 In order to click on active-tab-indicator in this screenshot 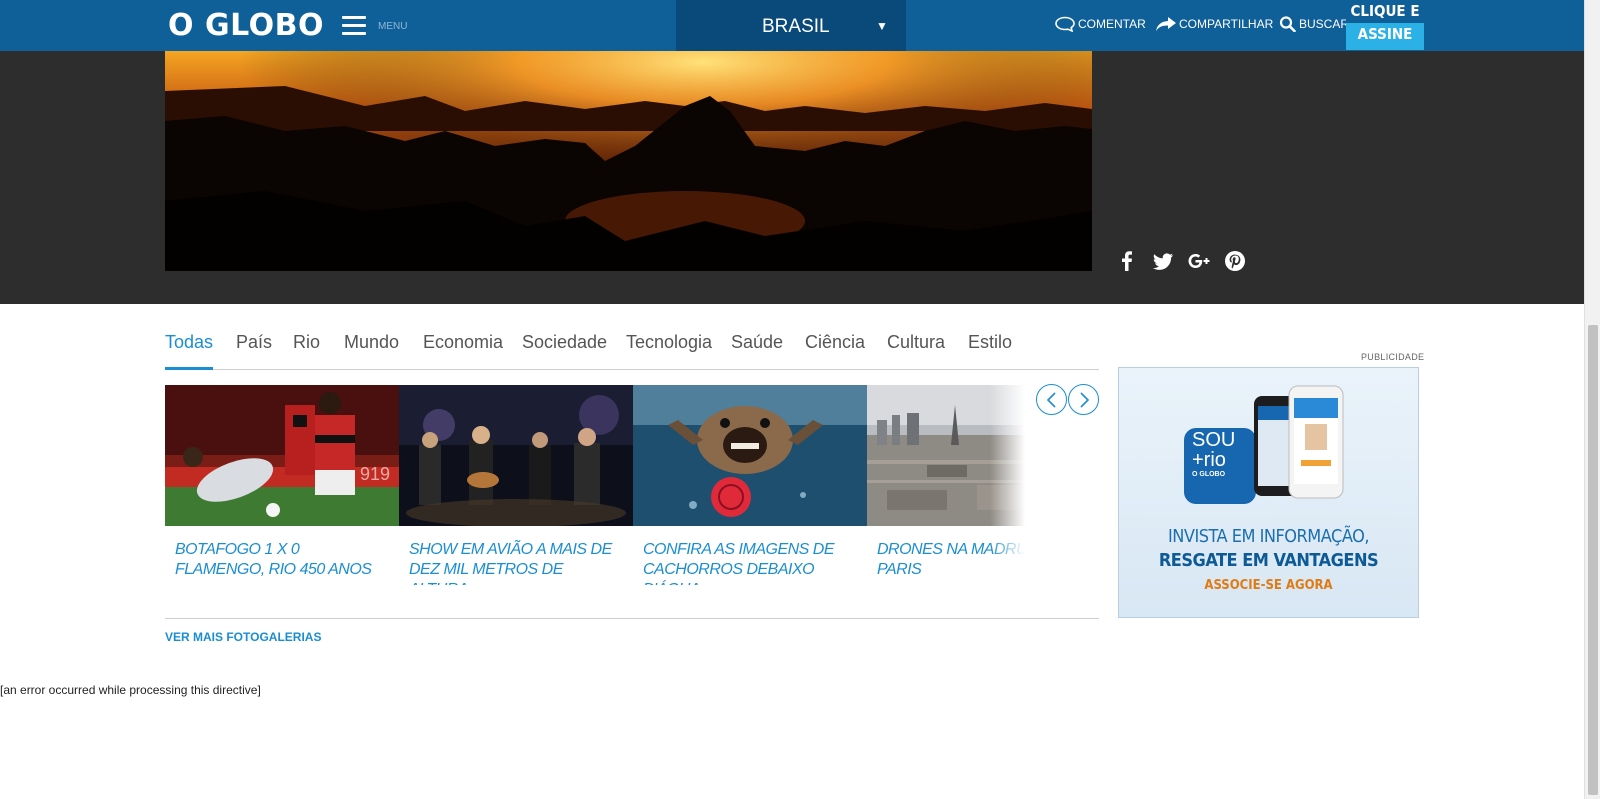, I will do `click(189, 368)`.